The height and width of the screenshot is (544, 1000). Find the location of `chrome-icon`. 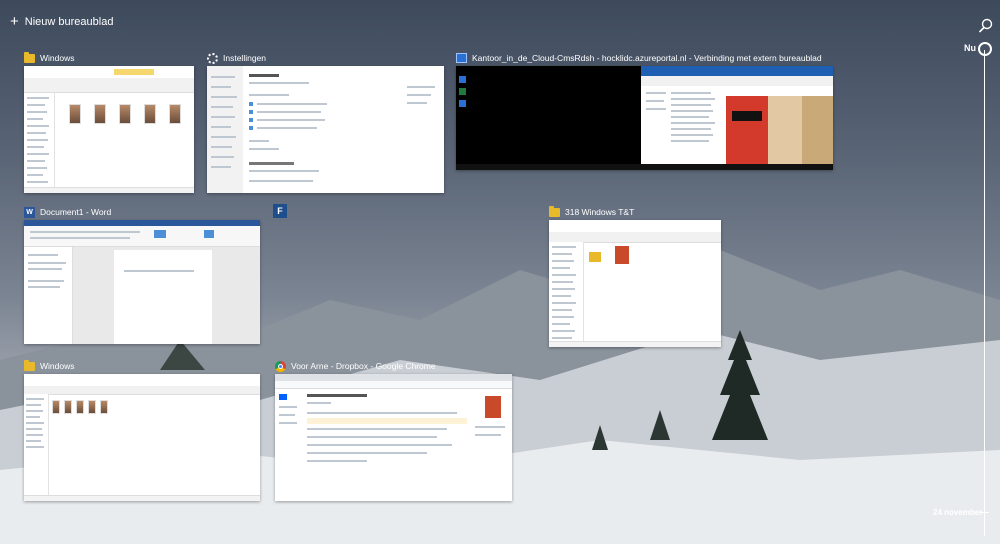

chrome-icon is located at coordinates (280, 366).